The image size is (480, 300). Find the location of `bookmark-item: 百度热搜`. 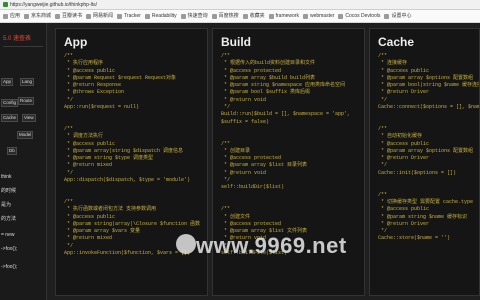

bookmark-item: 百度热搜 is located at coordinates (225, 16).